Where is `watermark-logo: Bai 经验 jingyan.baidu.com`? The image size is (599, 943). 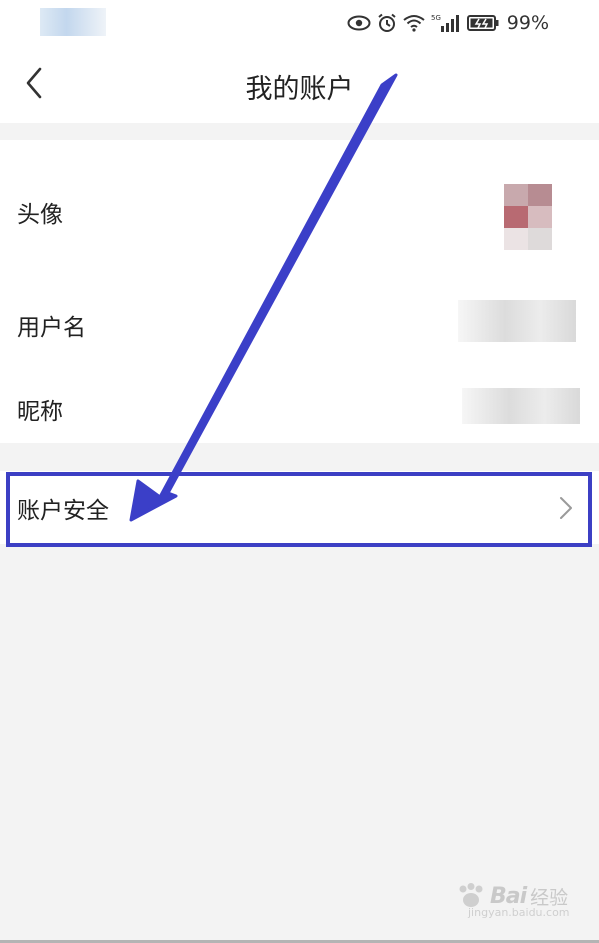 watermark-logo: Bai 经验 jingyan.baidu.com is located at coordinates (513, 897).